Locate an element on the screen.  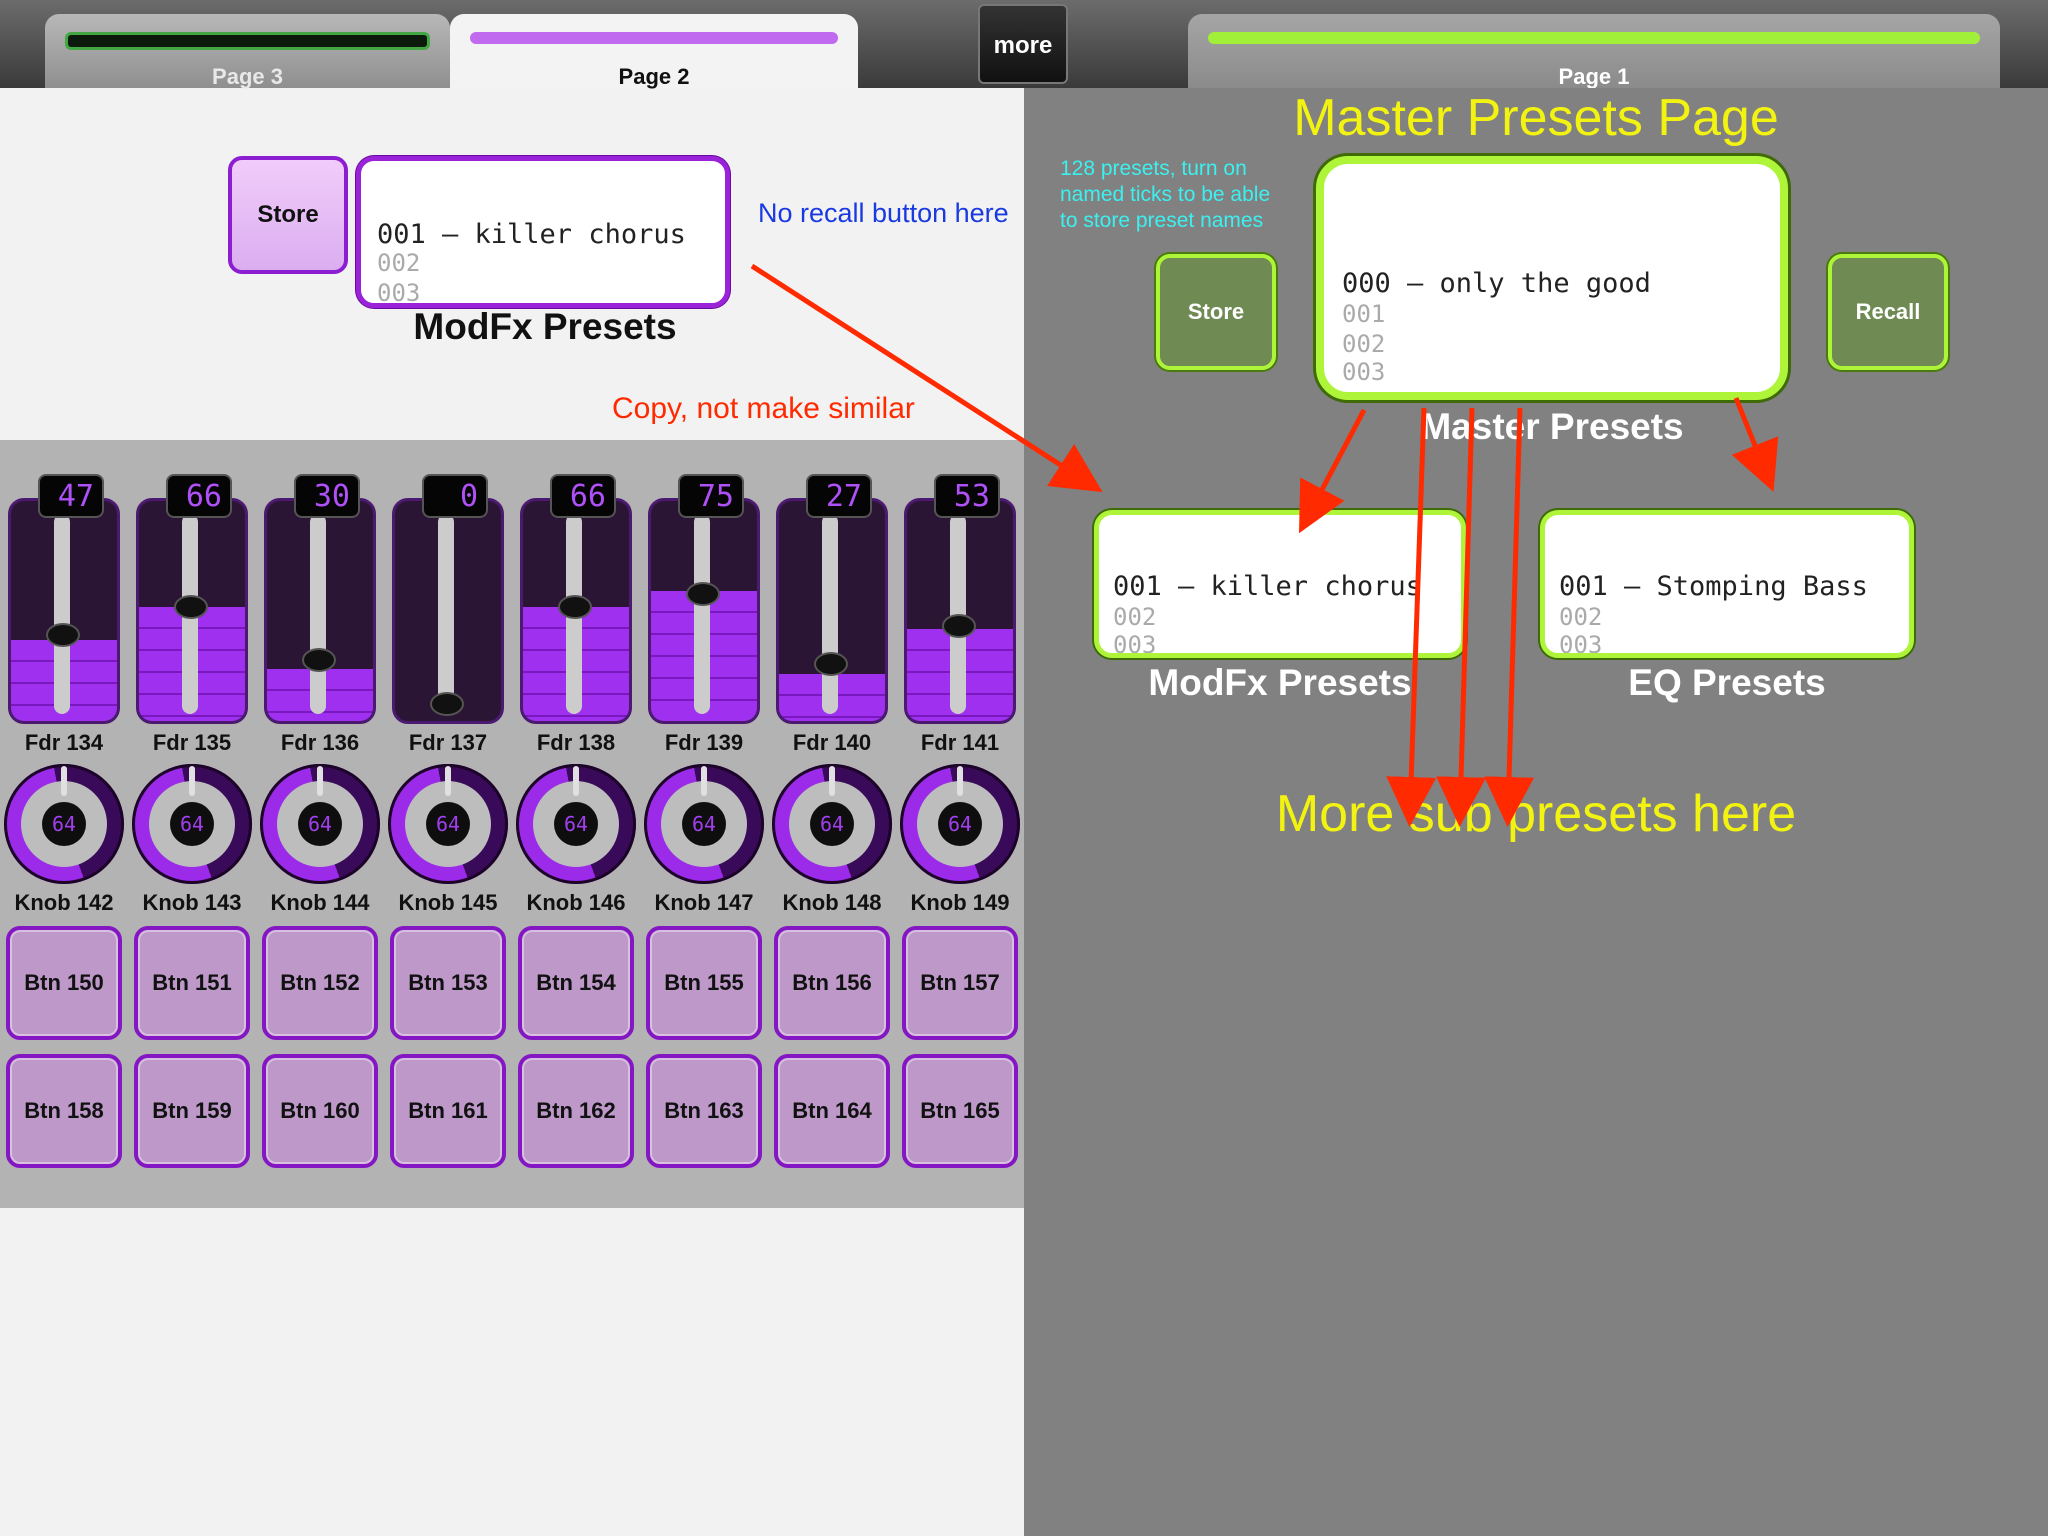
copy-arrow is located at coordinates (926, 378).